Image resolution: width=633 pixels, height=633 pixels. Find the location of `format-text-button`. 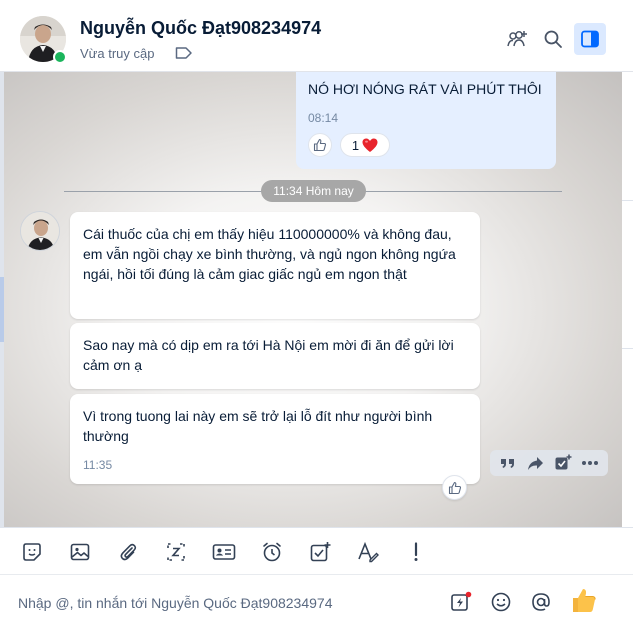

format-text-button is located at coordinates (368, 552).